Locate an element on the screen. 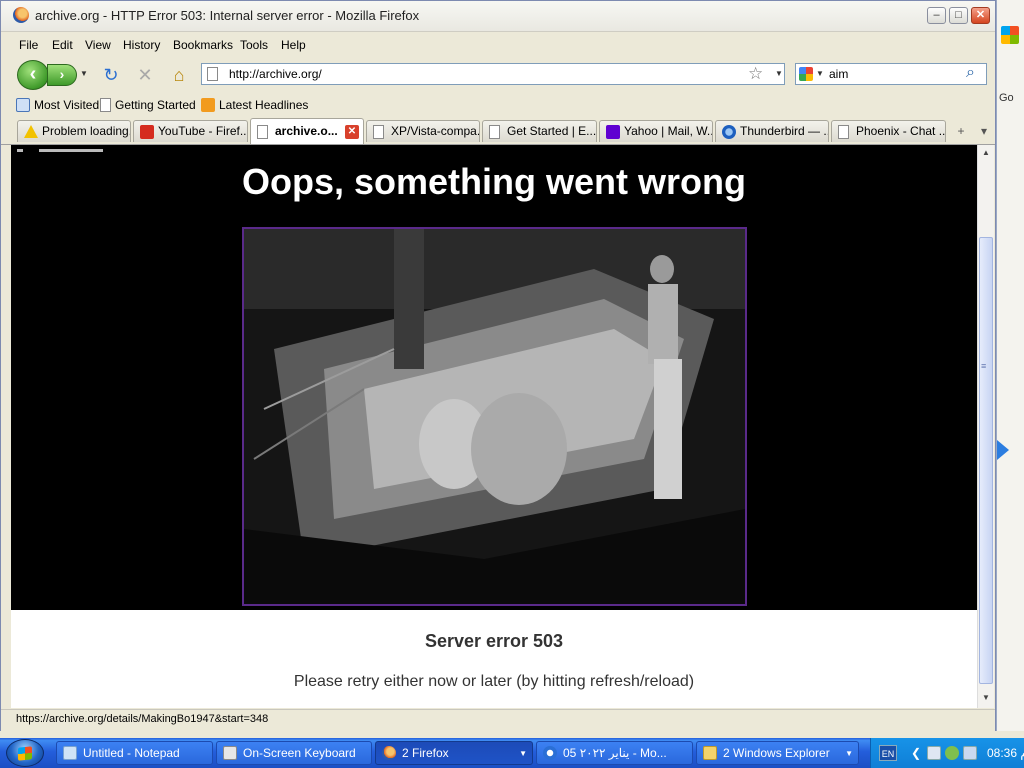 Image resolution: width=1024 pixels, height=768 pixels. page-heading: Oops, something went wrong is located at coordinates (494, 181).